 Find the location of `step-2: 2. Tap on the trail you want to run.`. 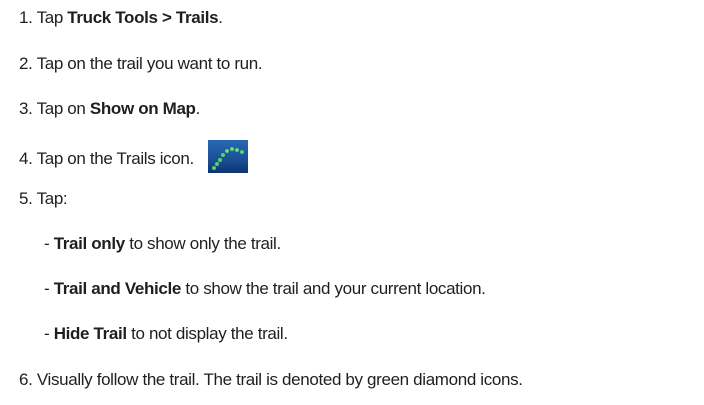

step-2: 2. Tap on the trail you want to run. is located at coordinates (141, 64).